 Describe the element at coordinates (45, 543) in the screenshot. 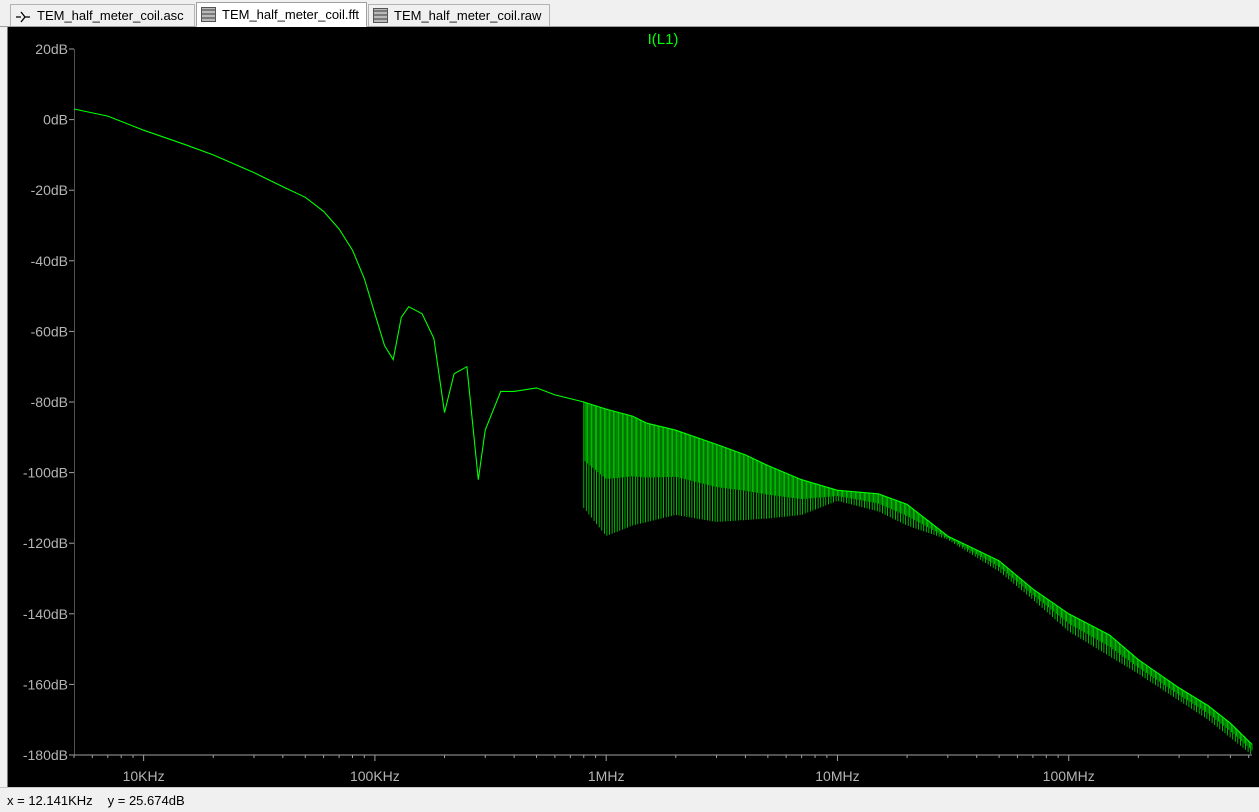

I see `y-tick-label: -120dB` at that location.